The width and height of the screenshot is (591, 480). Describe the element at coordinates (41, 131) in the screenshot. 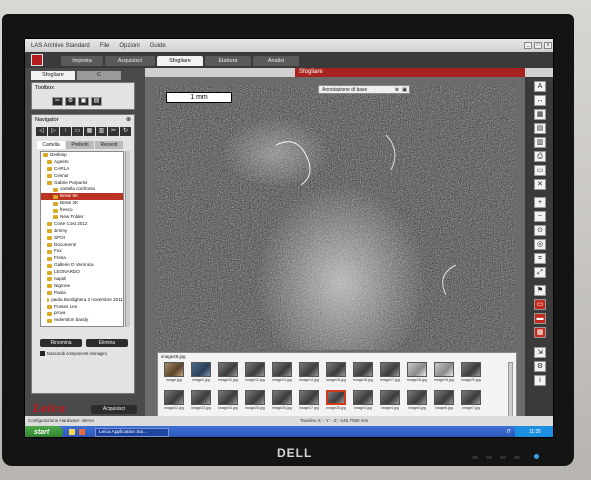

I see `back-icon: ◁` at that location.